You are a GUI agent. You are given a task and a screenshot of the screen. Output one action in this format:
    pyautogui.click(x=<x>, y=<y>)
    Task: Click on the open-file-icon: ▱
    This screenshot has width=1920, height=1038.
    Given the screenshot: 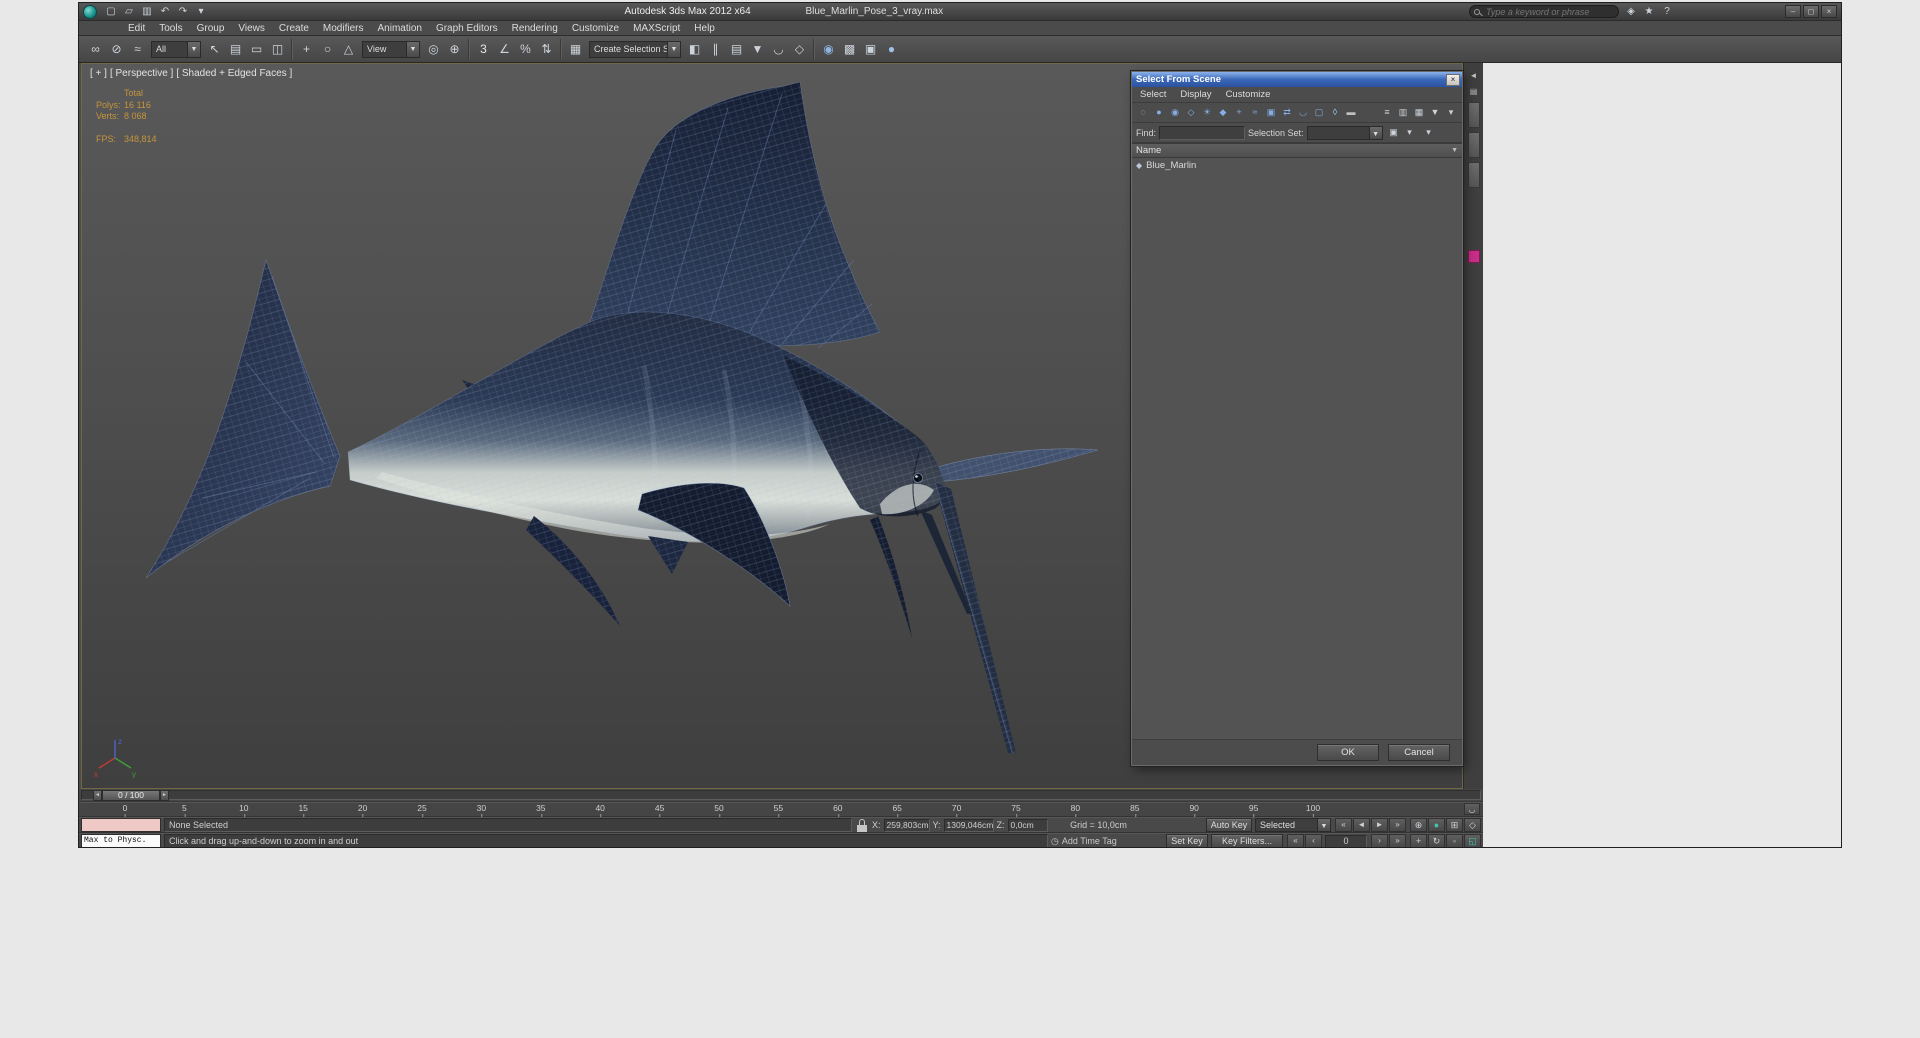 What is the action you would take?
    pyautogui.click(x=129, y=11)
    